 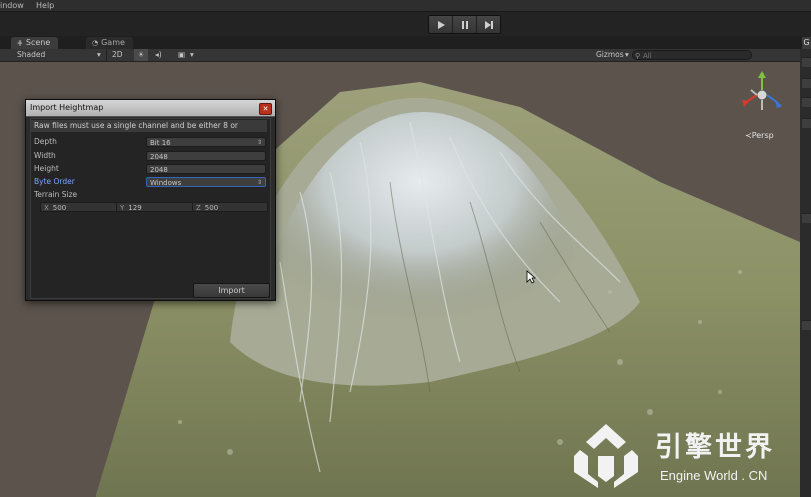 I want to click on pause-icon, so click(x=464, y=24).